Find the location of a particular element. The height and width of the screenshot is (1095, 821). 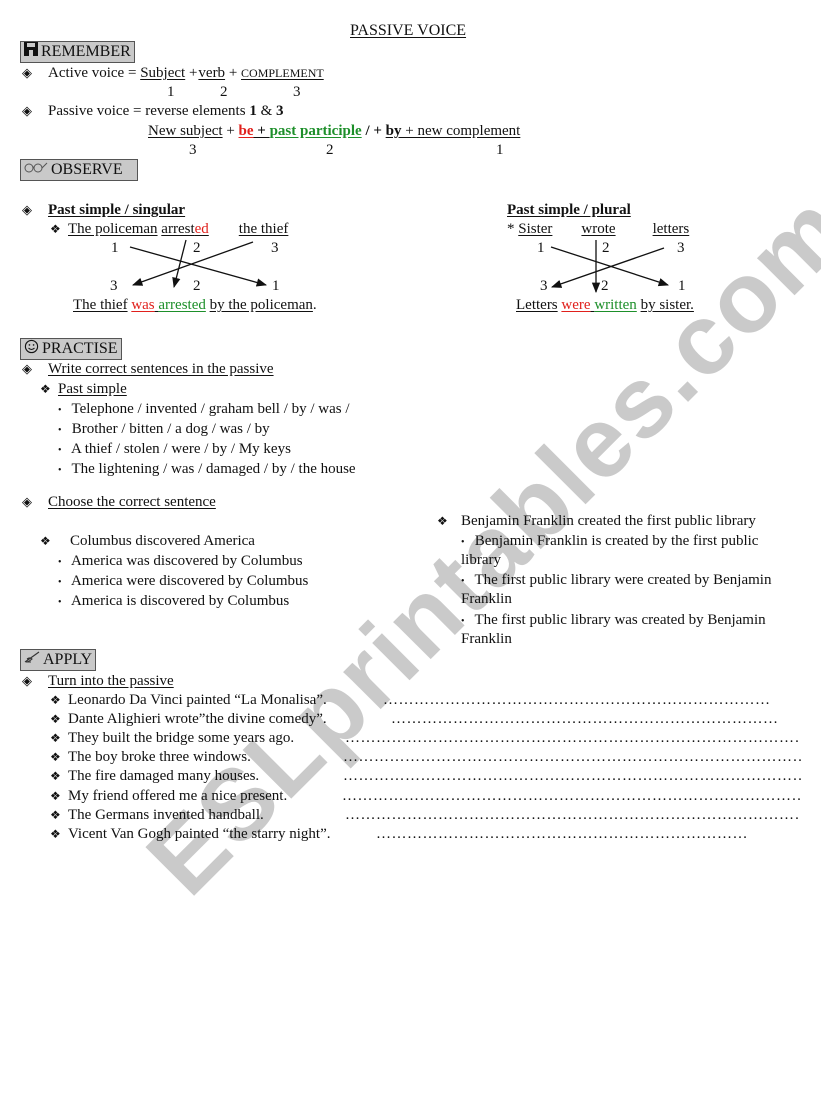

list-item: • Brother / bitten / a dog / was / by is located at coordinates (164, 429).